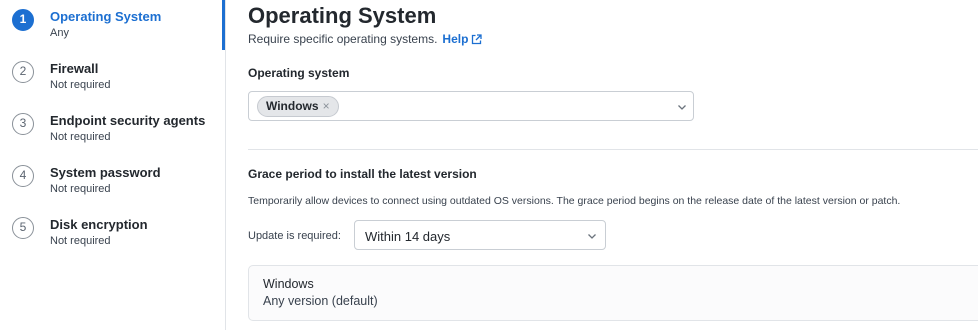 This screenshot has width=978, height=330. What do you see at coordinates (23, 228) in the screenshot?
I see `step-number: 5` at bounding box center [23, 228].